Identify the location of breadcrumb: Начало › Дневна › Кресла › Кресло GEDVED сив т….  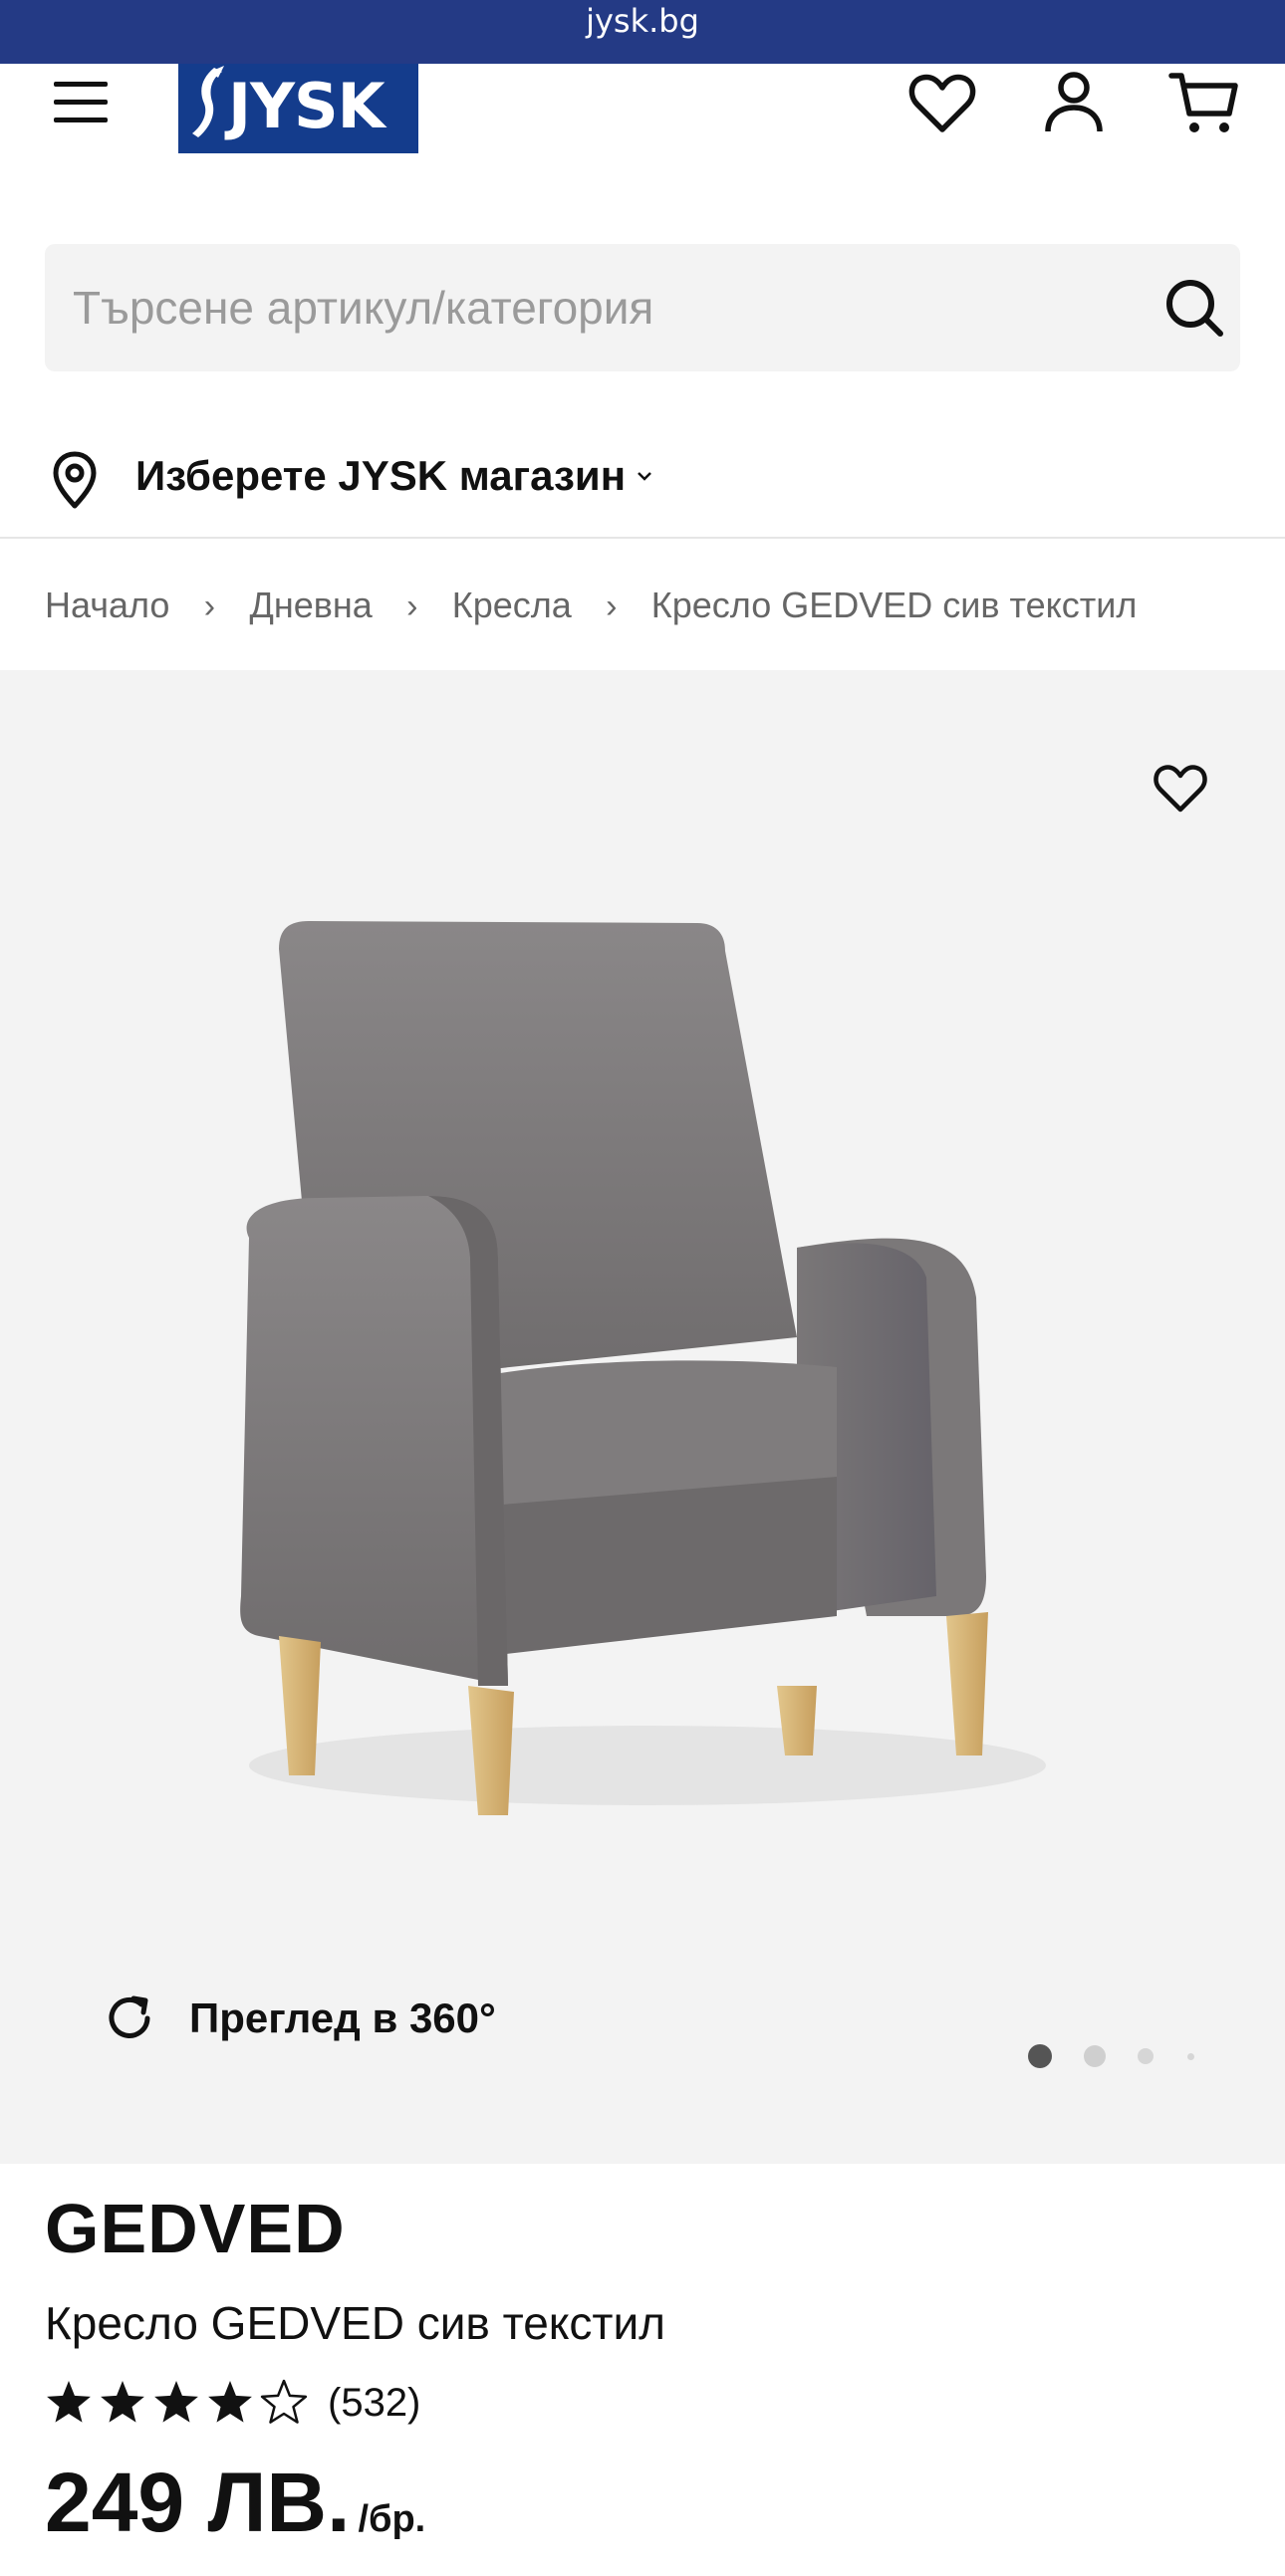
(591, 605).